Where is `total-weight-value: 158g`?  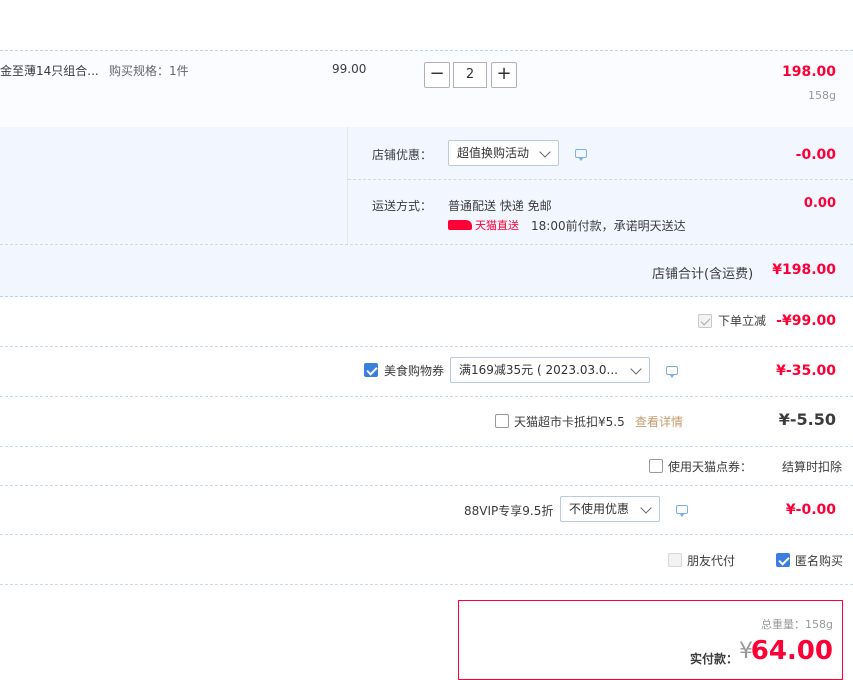 total-weight-value: 158g is located at coordinates (819, 624).